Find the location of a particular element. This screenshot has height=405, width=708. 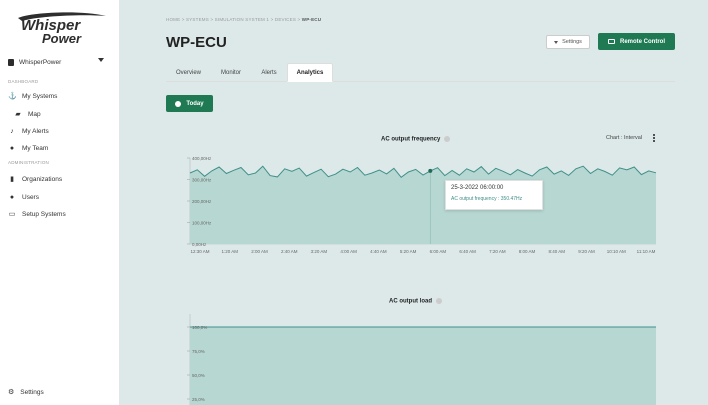

sidebar-item-label: Organizations is located at coordinates (42, 179).